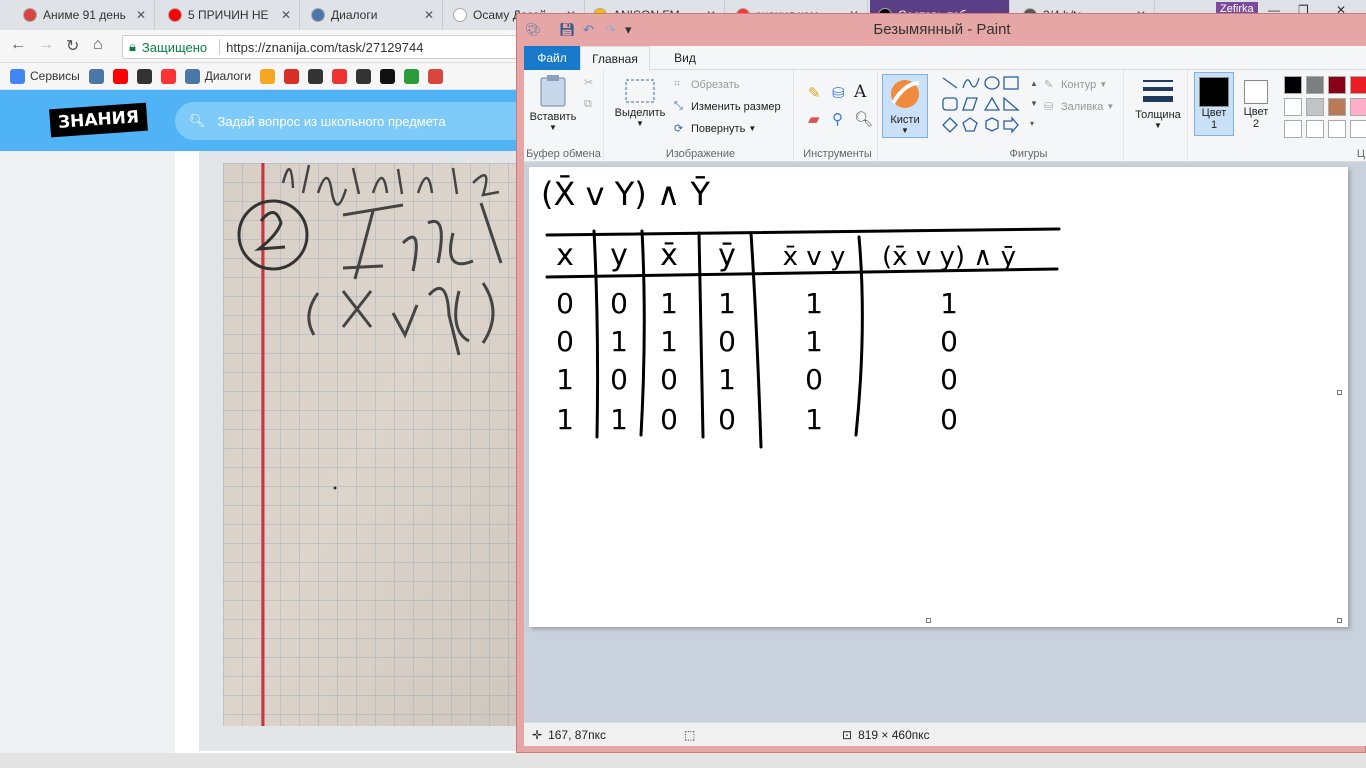 The image size is (1366, 768). I want to click on fill-icon: ⛁, so click(1049, 107).